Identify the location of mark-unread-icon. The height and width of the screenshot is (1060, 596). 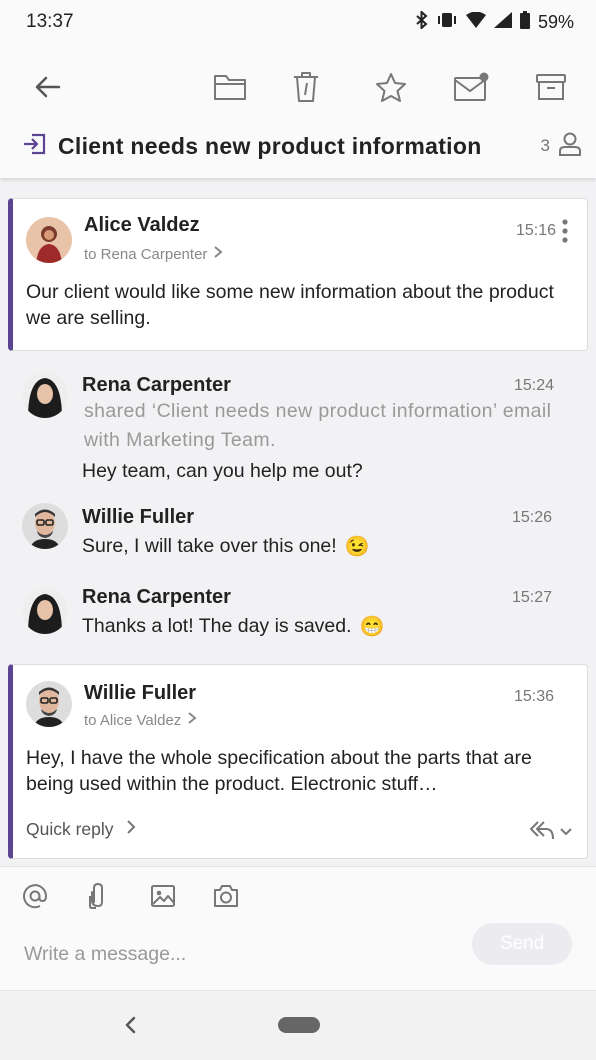
(471, 87).